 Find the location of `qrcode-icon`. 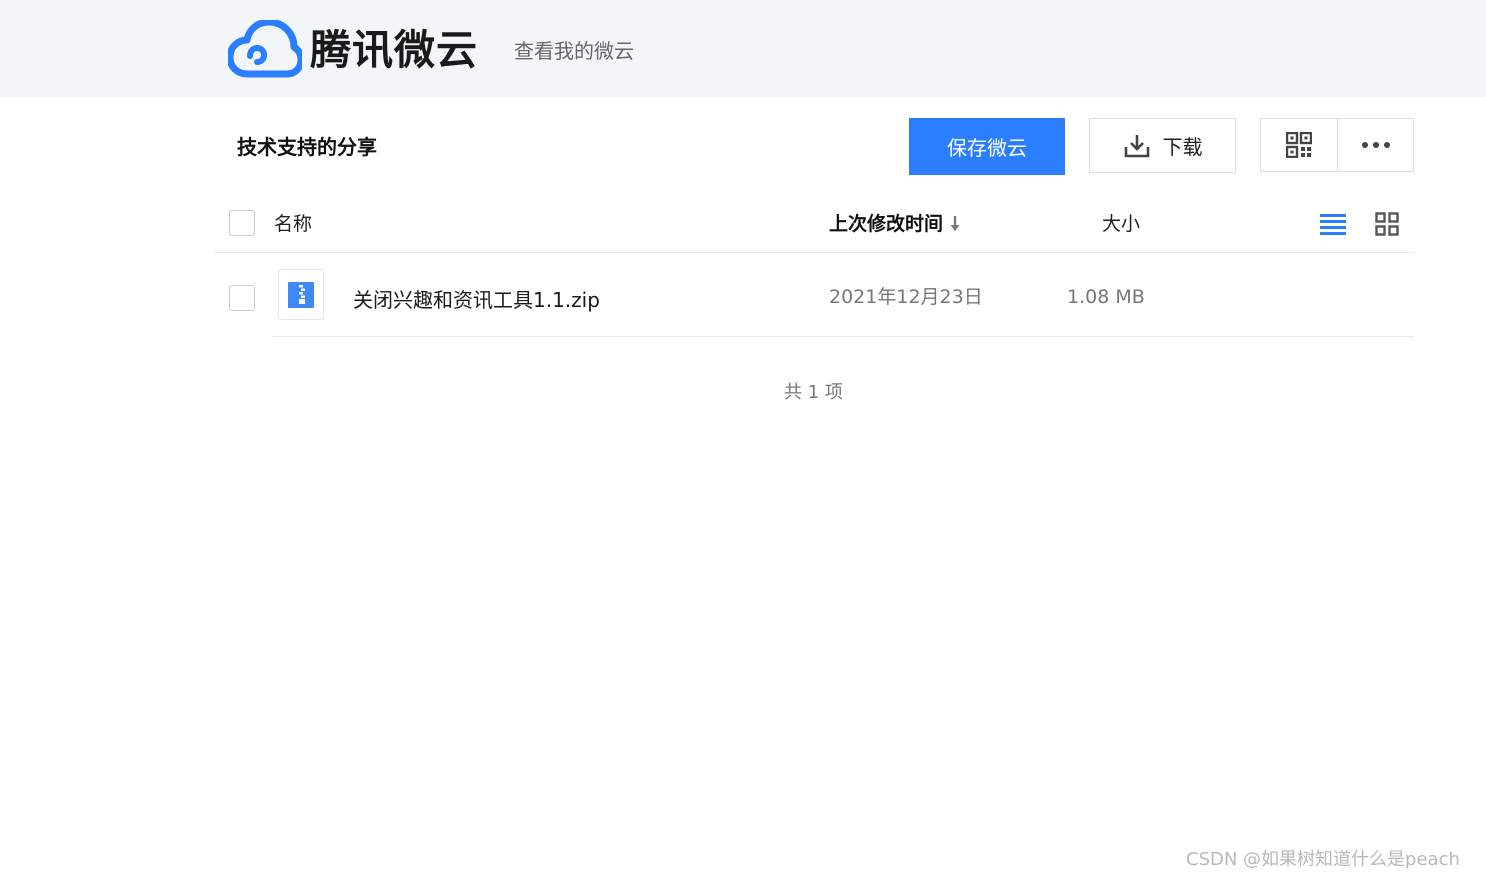

qrcode-icon is located at coordinates (1299, 145).